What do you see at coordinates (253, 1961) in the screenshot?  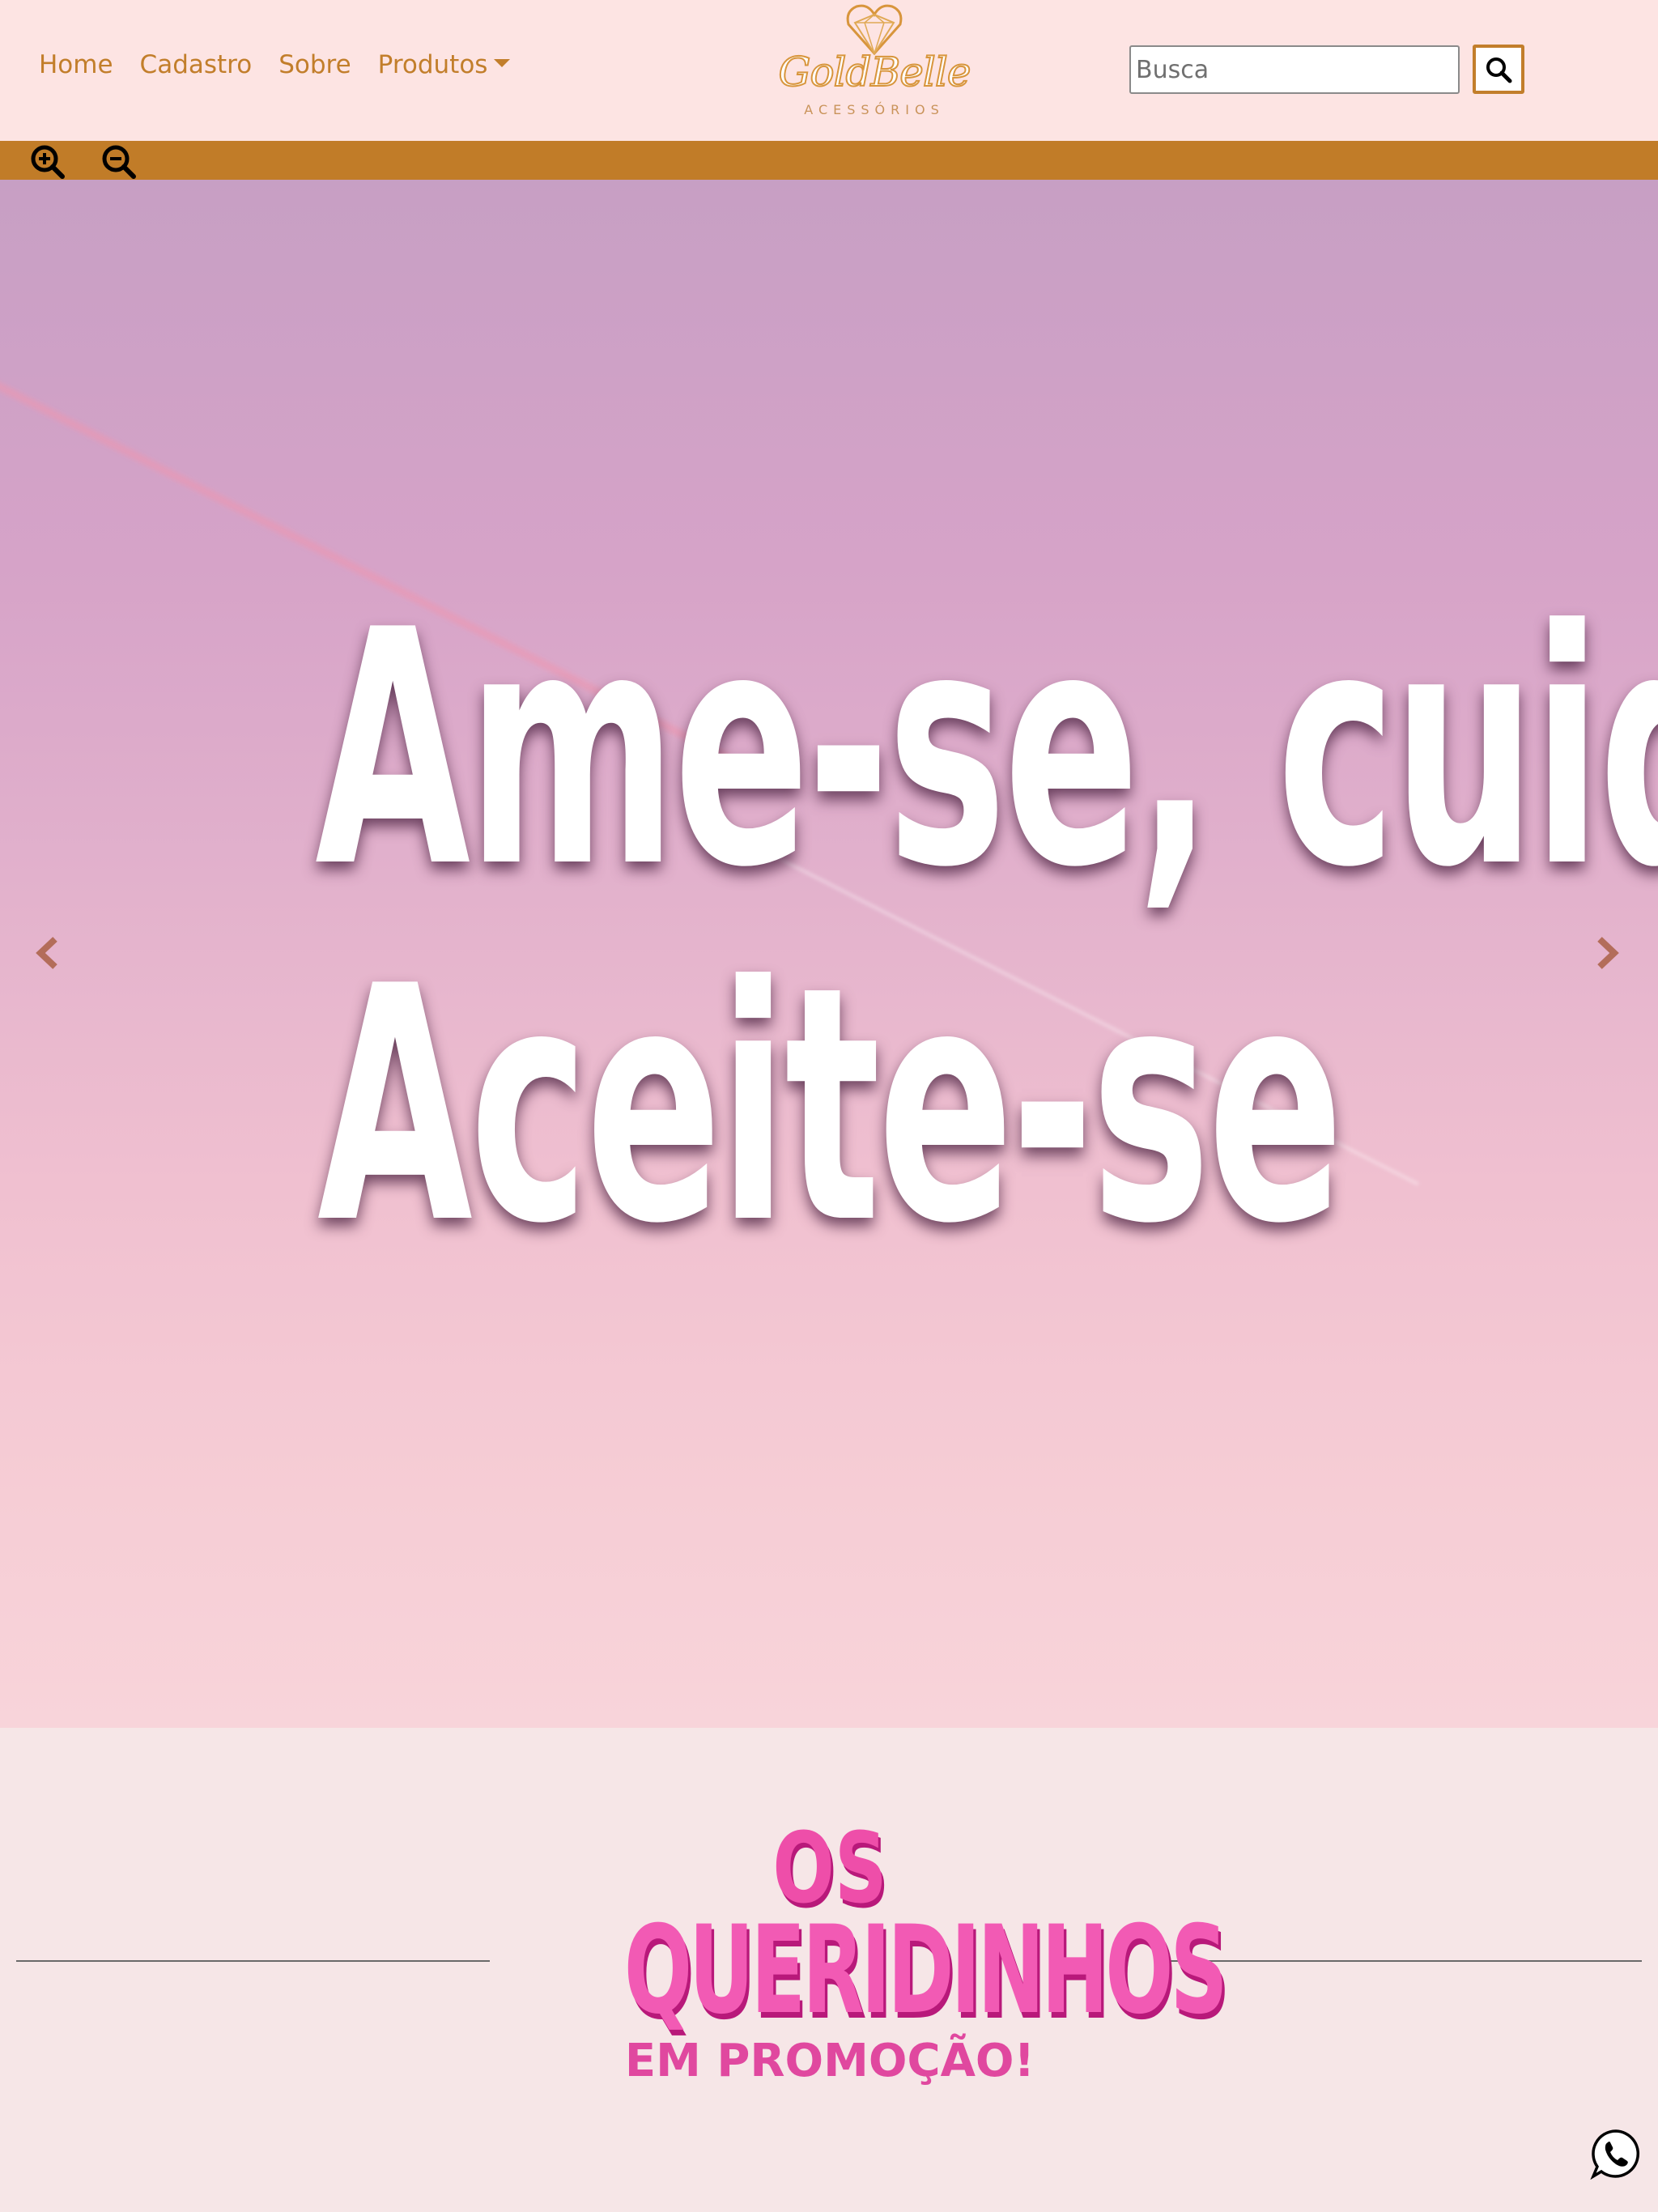 I see `section-divider-left` at bounding box center [253, 1961].